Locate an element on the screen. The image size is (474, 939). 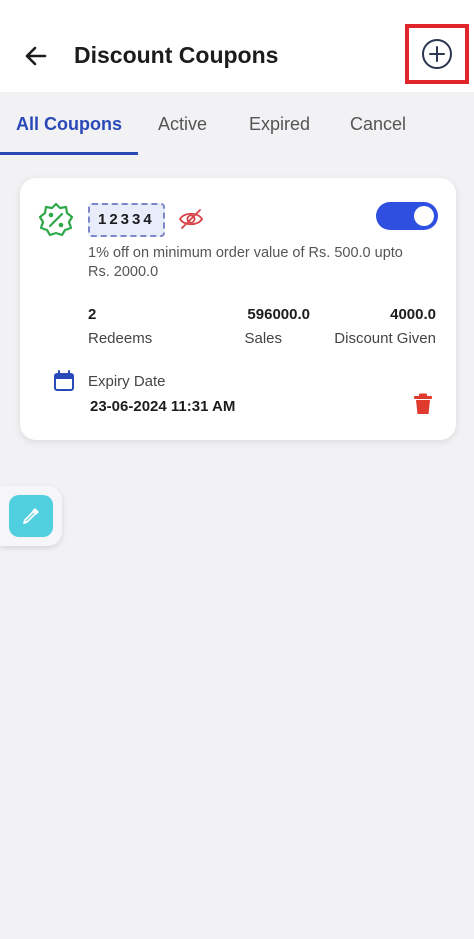
tab-cancel: Cancel is located at coordinates (378, 124).